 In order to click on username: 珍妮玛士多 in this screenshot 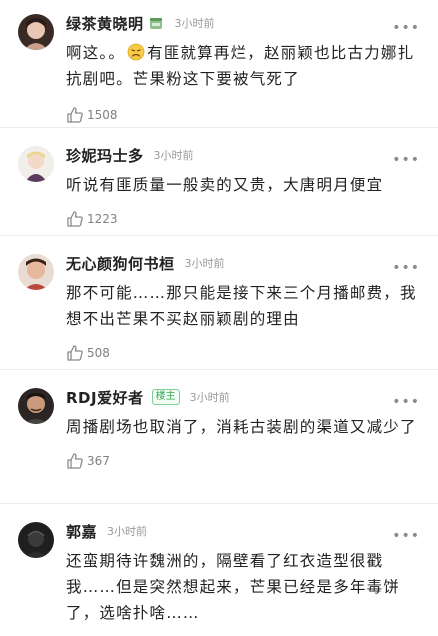, I will do `click(105, 155)`.